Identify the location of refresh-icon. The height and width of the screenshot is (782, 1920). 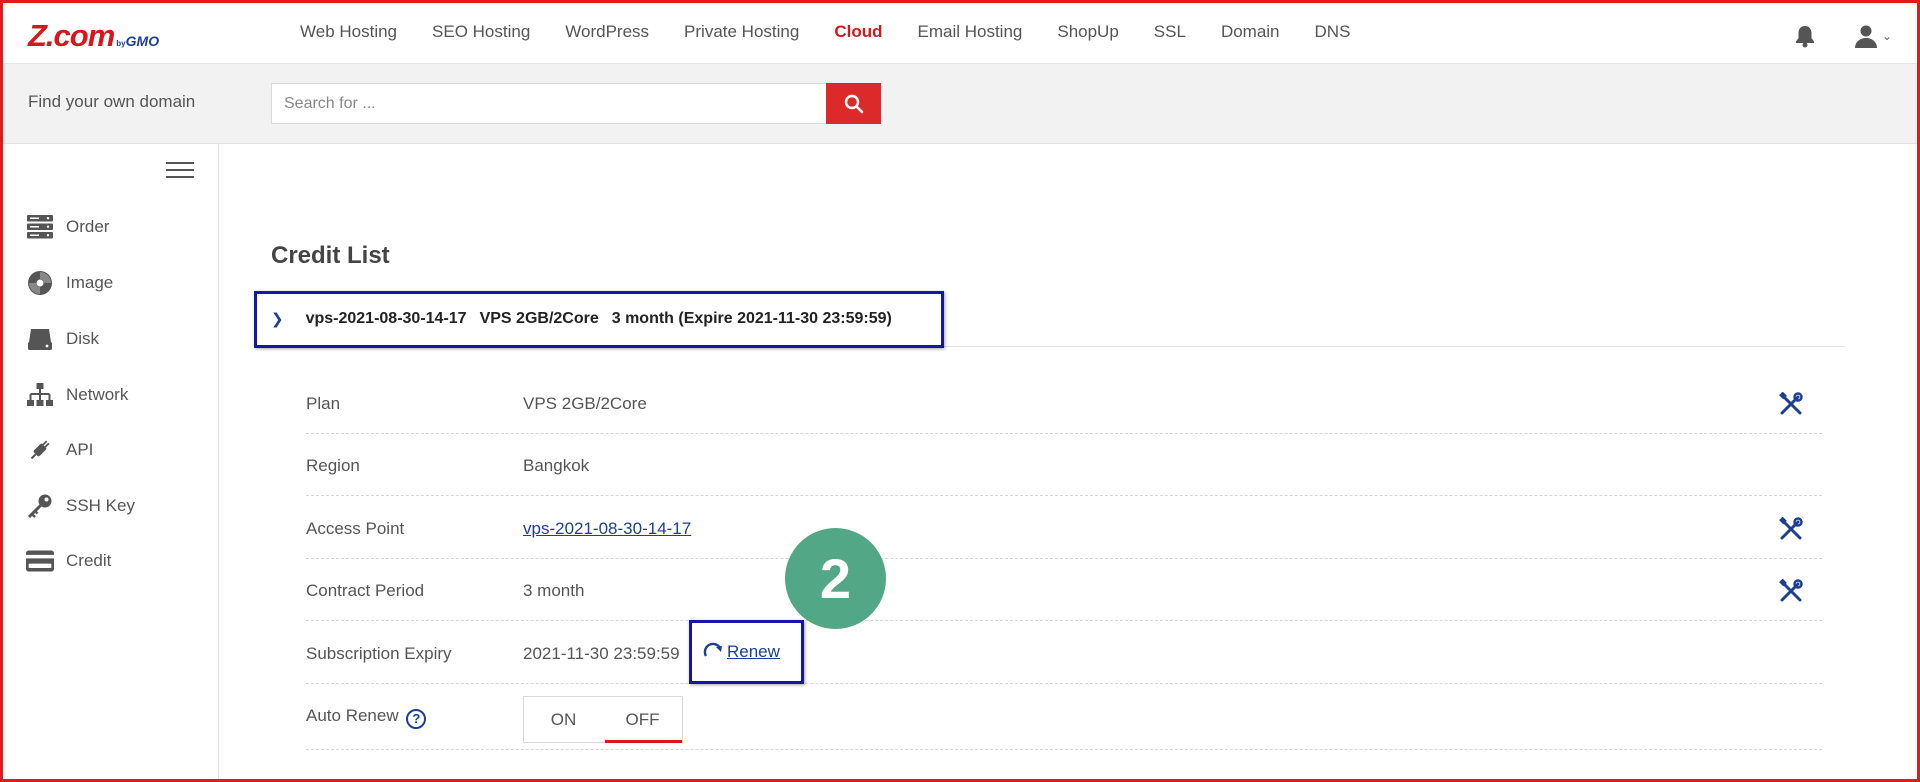
(712, 649).